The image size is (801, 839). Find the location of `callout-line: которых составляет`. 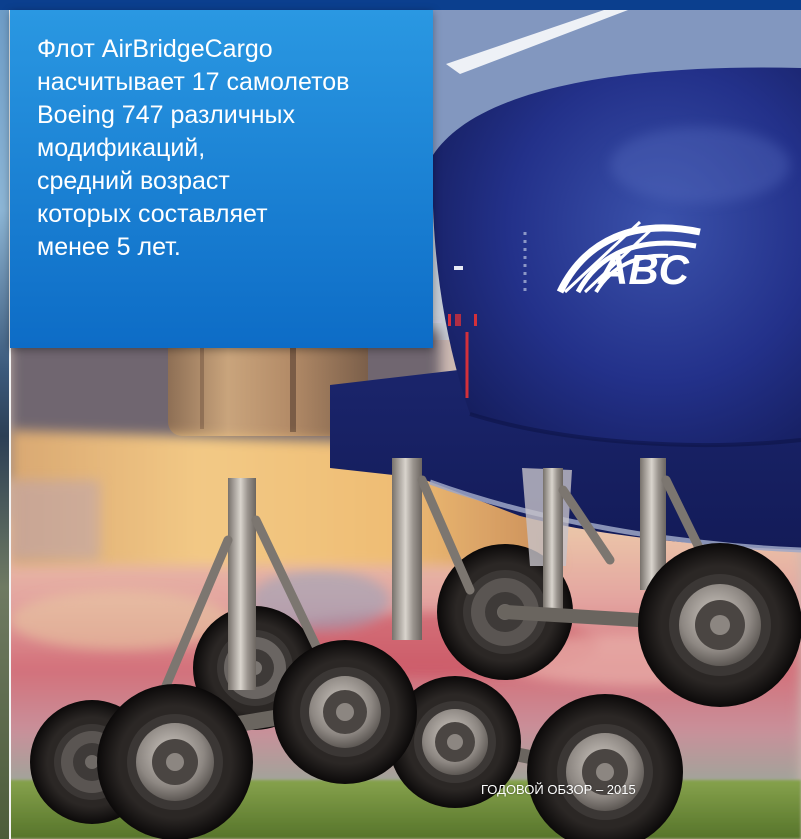

callout-line: которых составляет is located at coordinates (152, 214).